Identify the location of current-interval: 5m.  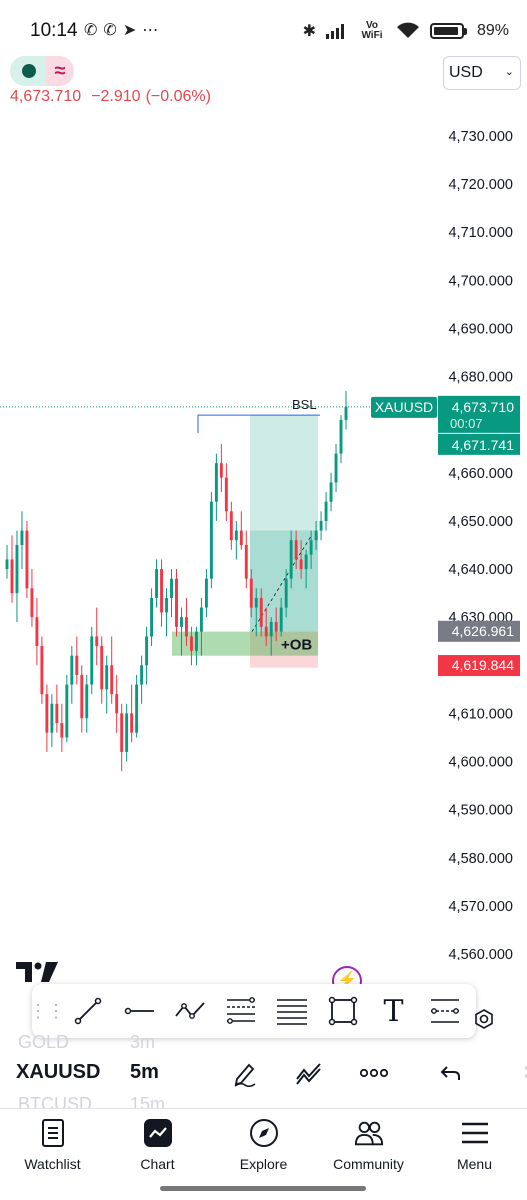
(144, 1072).